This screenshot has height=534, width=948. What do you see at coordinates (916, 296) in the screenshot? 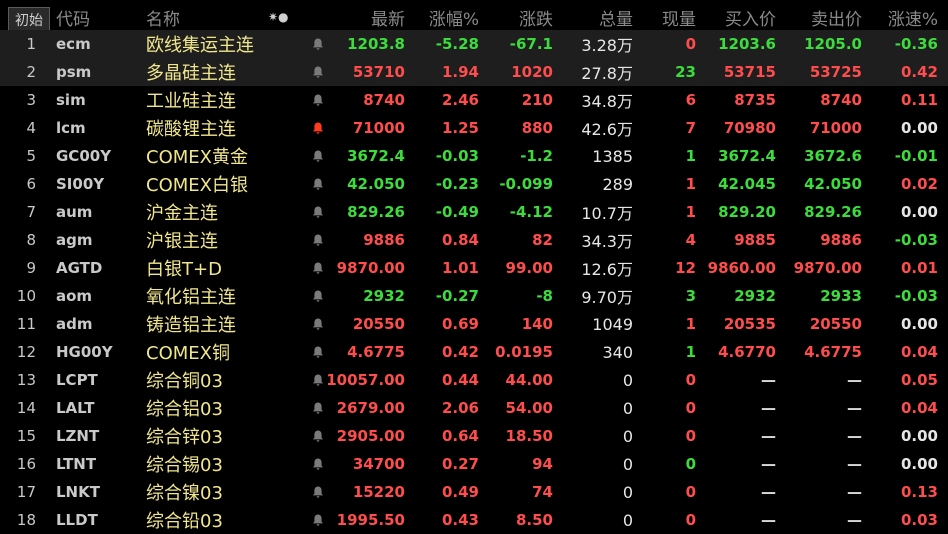
I see `speed-percent: -0.03` at bounding box center [916, 296].